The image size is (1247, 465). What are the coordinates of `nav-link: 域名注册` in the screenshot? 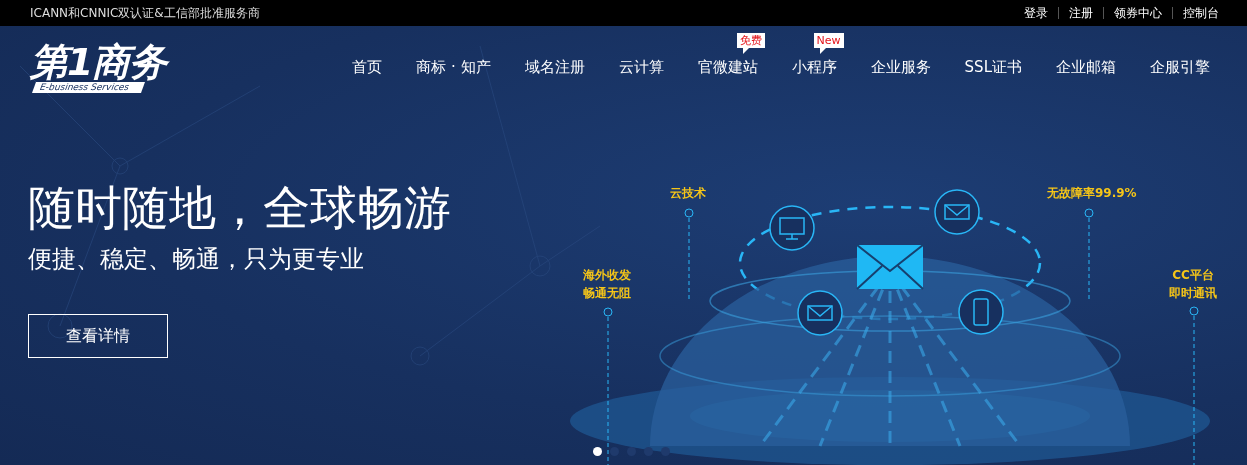 It's located at (554, 67).